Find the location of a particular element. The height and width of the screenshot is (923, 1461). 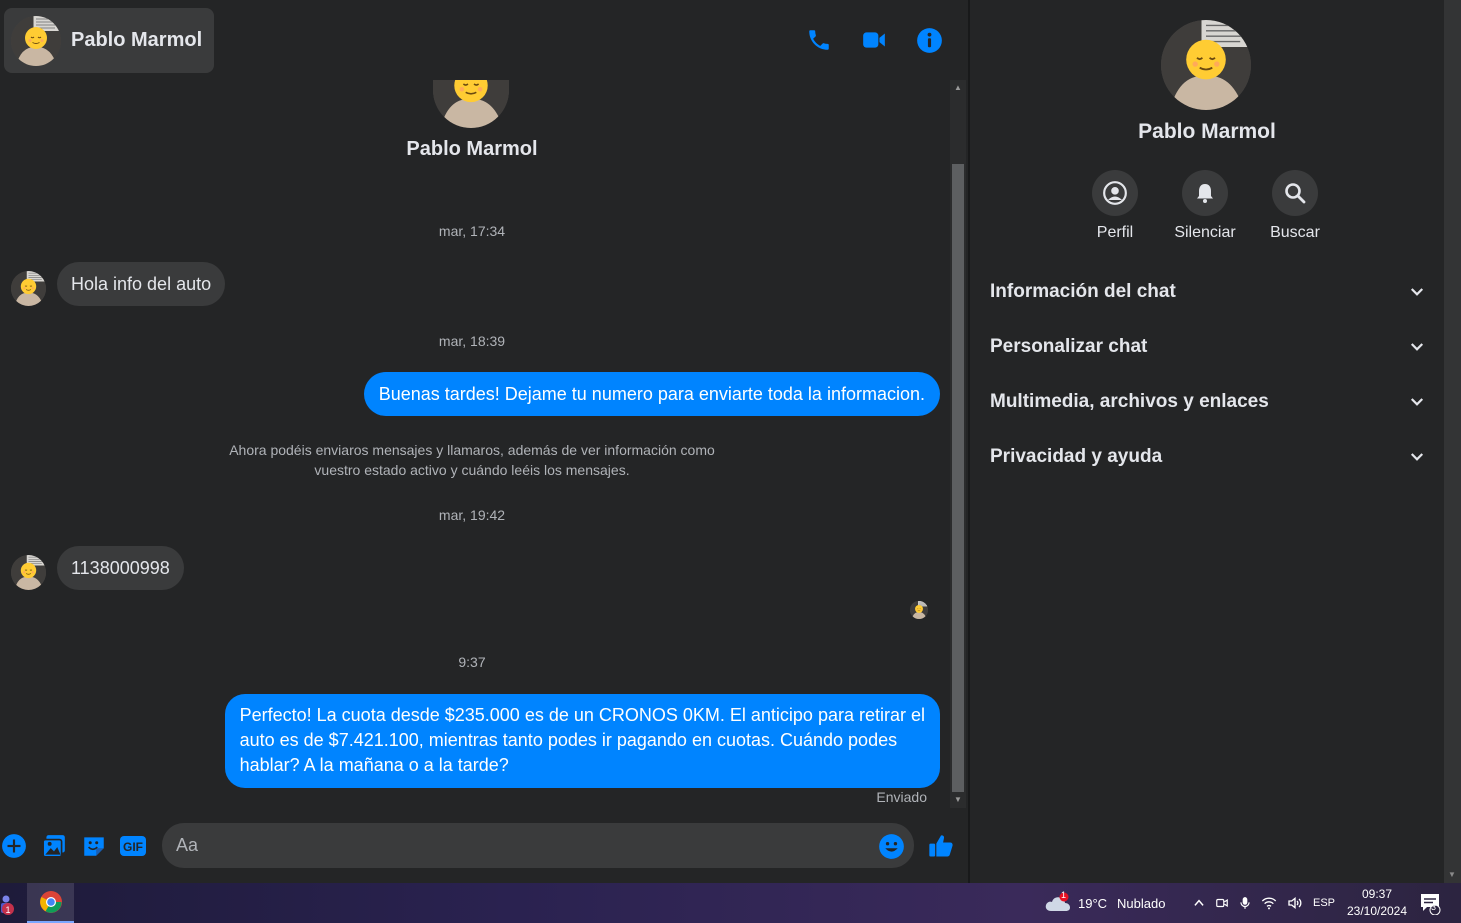

weather-condition: Nublado is located at coordinates (1141, 903).